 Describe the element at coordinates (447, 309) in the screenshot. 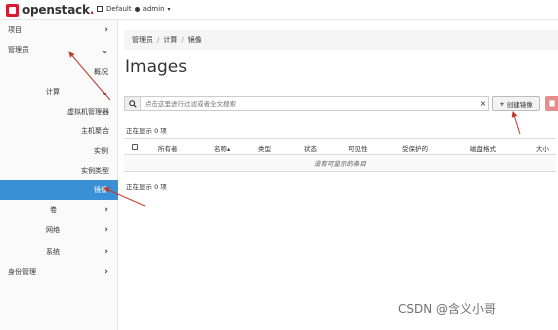

I see `watermark: CSDN @含义小哥` at that location.